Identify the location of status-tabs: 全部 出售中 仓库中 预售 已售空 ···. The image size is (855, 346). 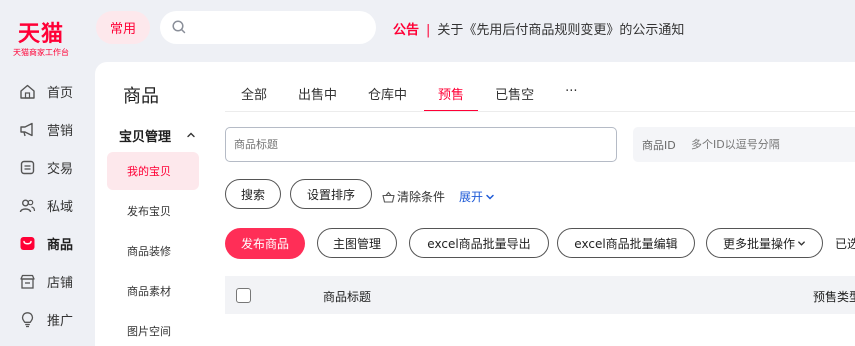
(410, 93).